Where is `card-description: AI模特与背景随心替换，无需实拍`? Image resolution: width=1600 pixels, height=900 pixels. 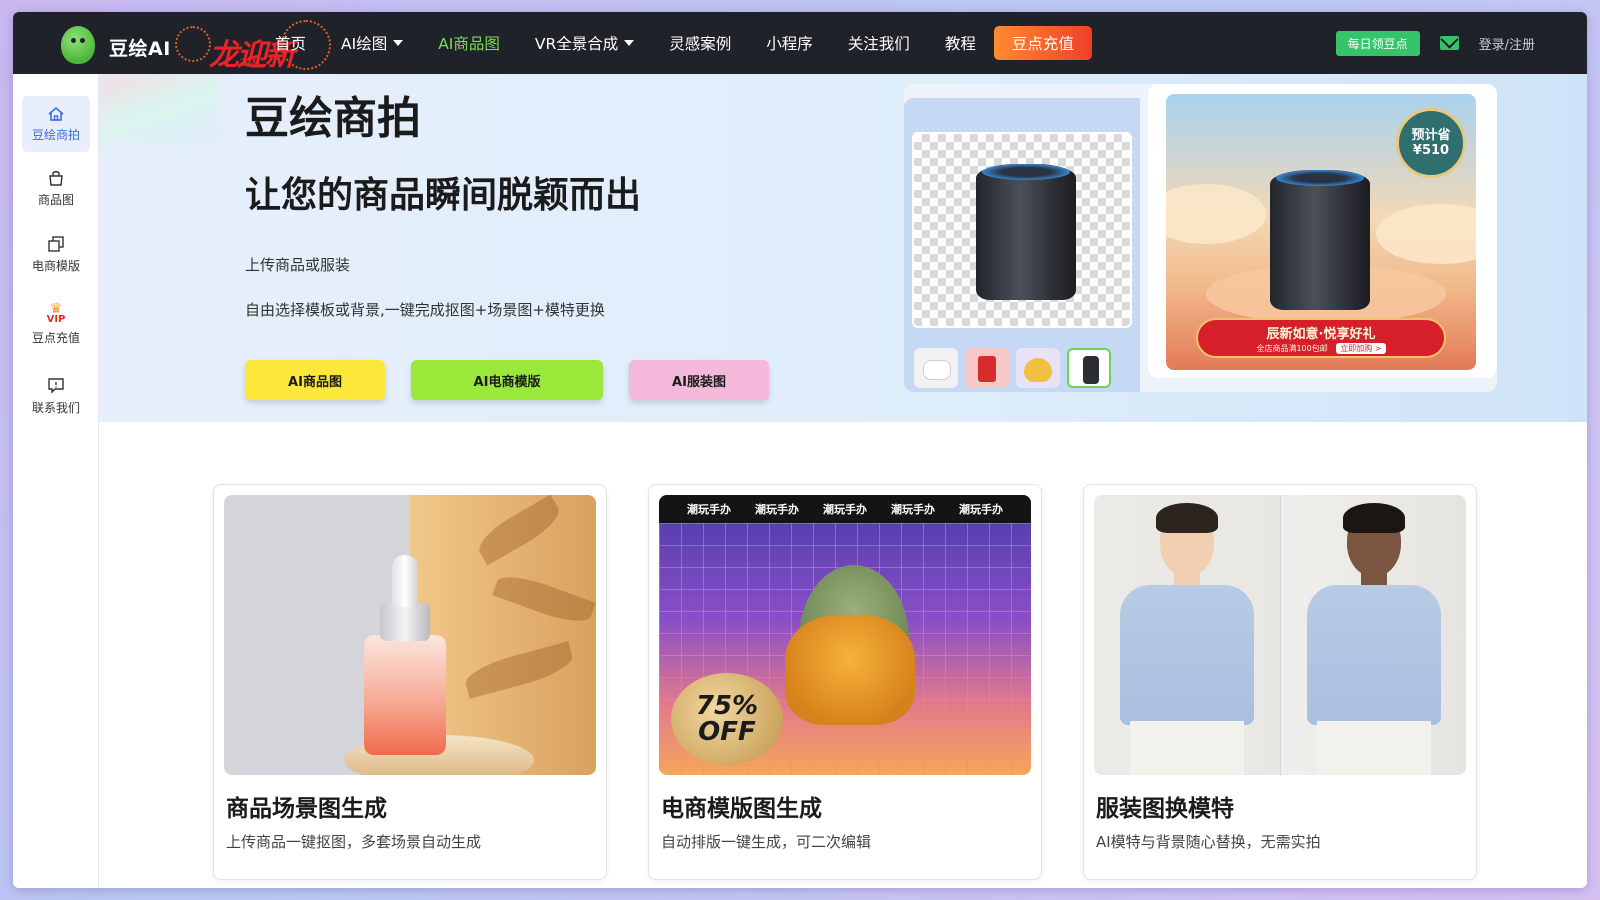 card-description: AI模特与背景随心替换，无需实拍 is located at coordinates (1208, 842).